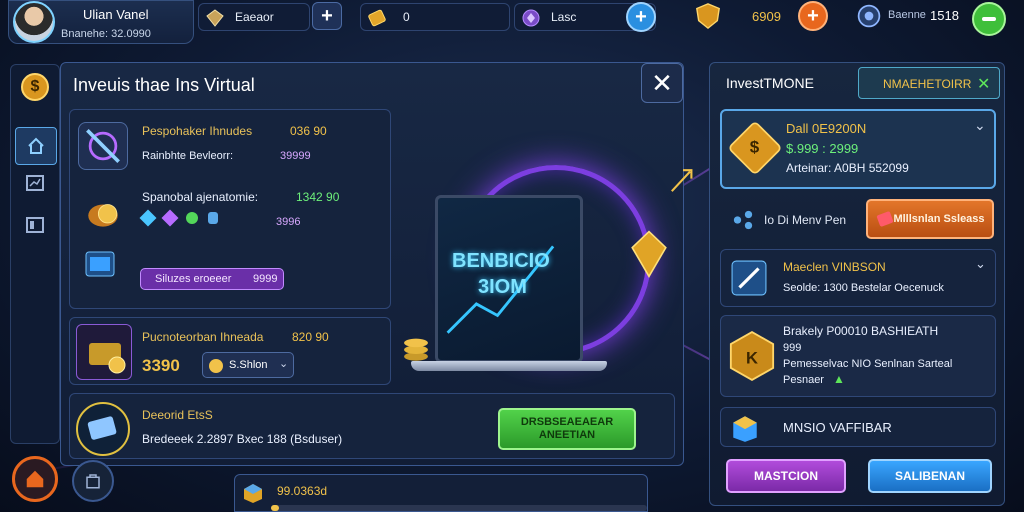  Describe the element at coordinates (944, 15) in the screenshot. I see `energy-value: 1518` at that location.